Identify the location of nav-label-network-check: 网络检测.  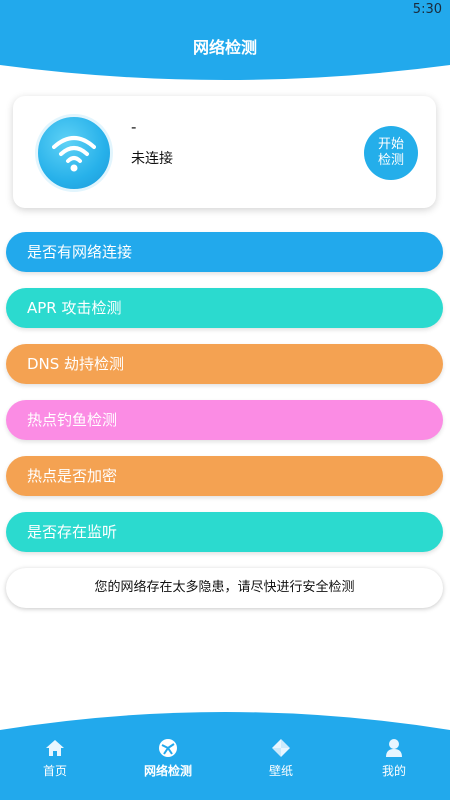
(167, 771).